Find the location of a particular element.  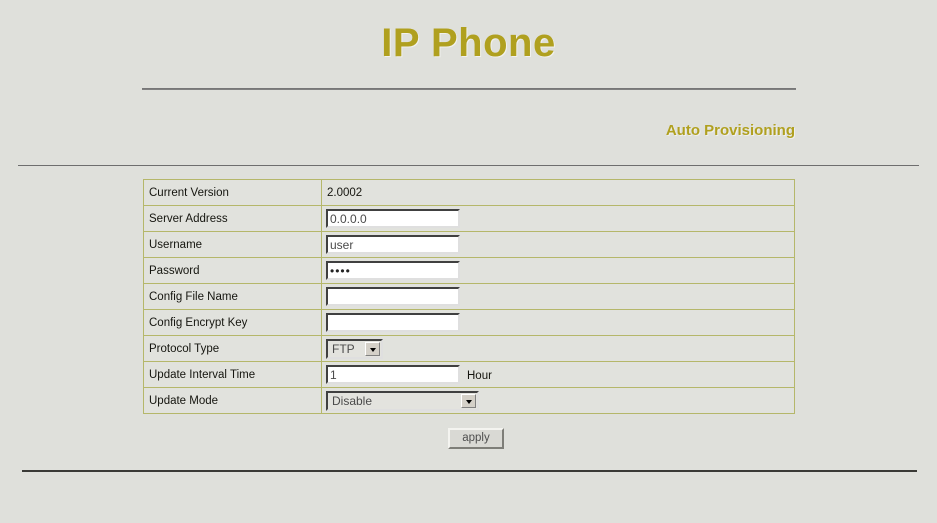

protocol-type-select: FTP is located at coordinates (354, 348).